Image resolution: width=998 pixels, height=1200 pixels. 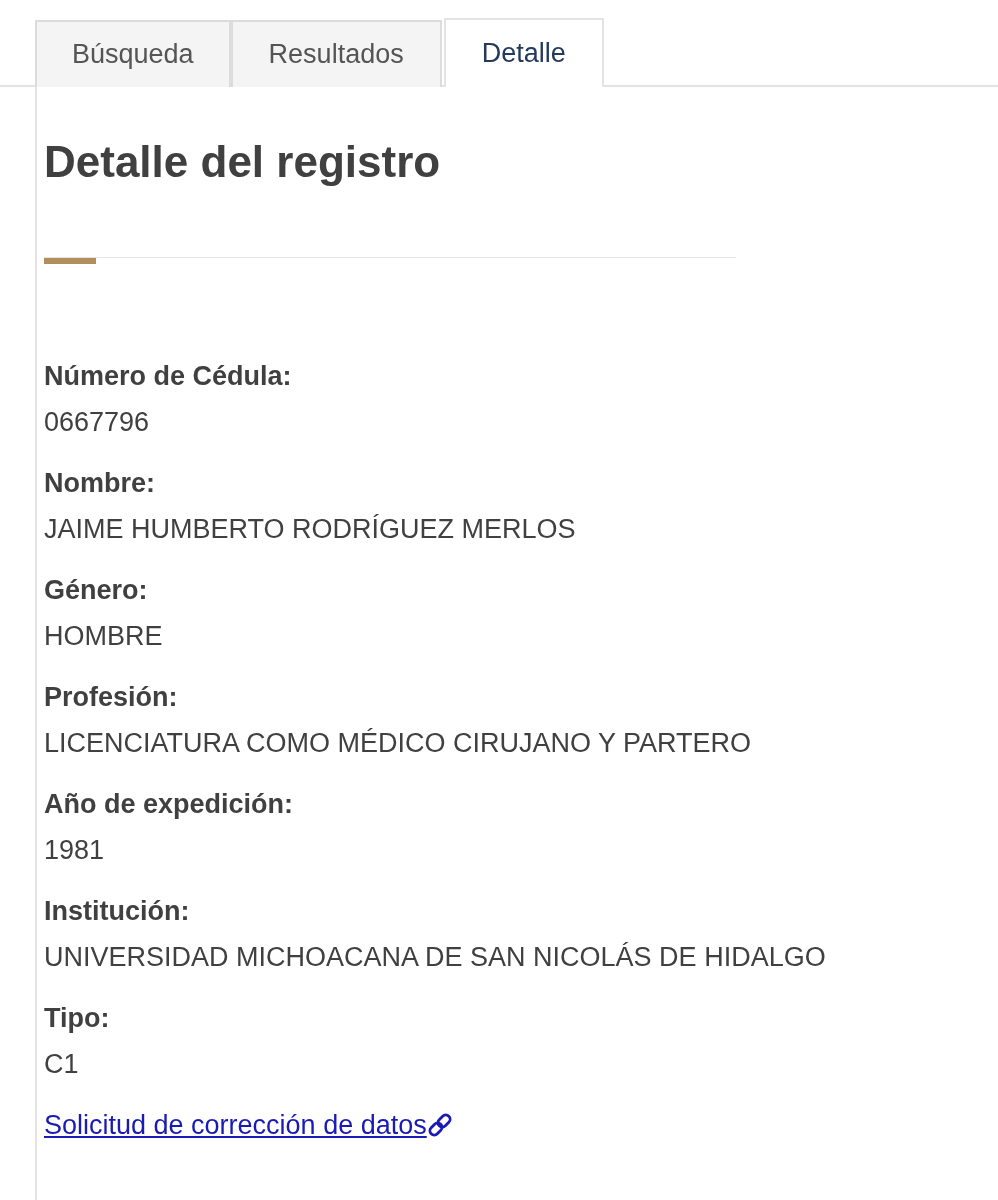 What do you see at coordinates (439, 1125) in the screenshot?
I see `chain-link-icon` at bounding box center [439, 1125].